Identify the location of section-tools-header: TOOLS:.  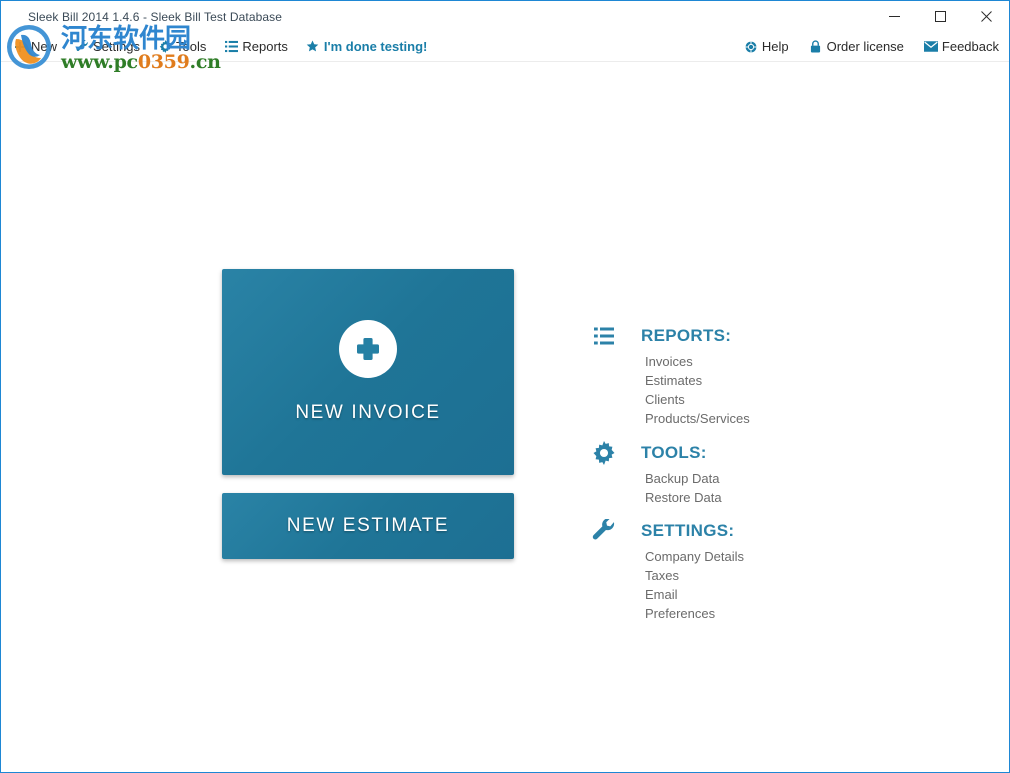
(669, 453).